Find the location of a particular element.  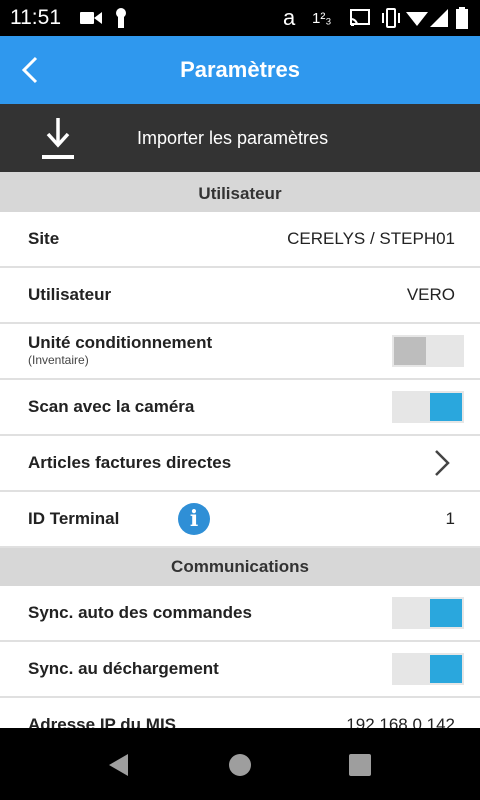

terminal-label: ID Terminal is located at coordinates (74, 518).